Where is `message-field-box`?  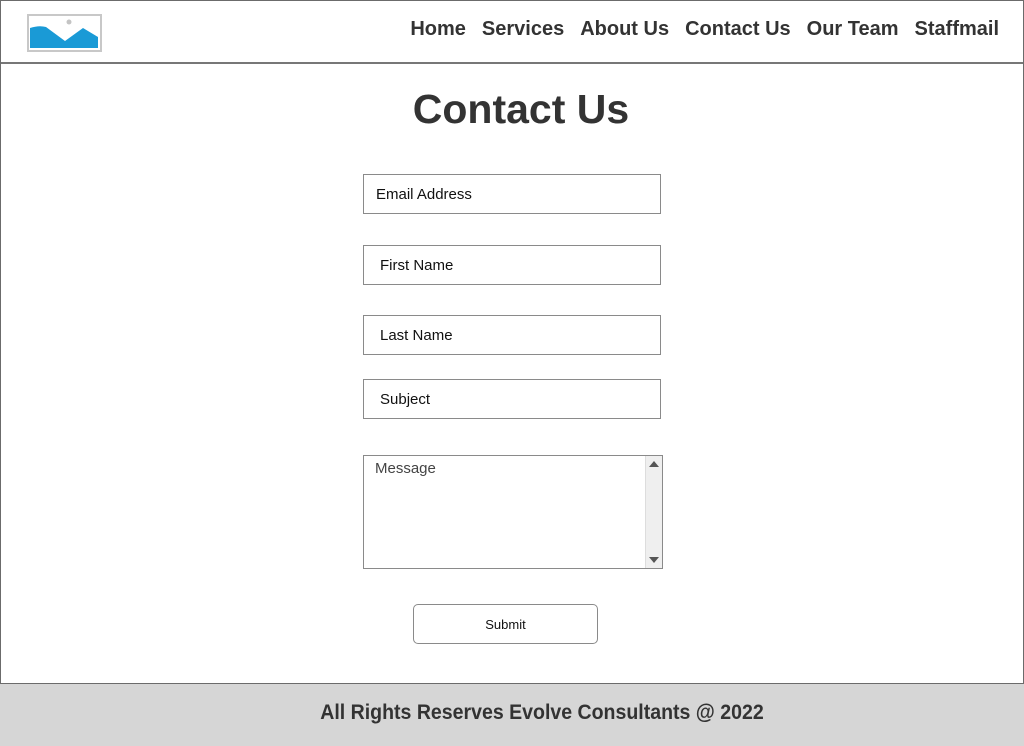 message-field-box is located at coordinates (513, 512).